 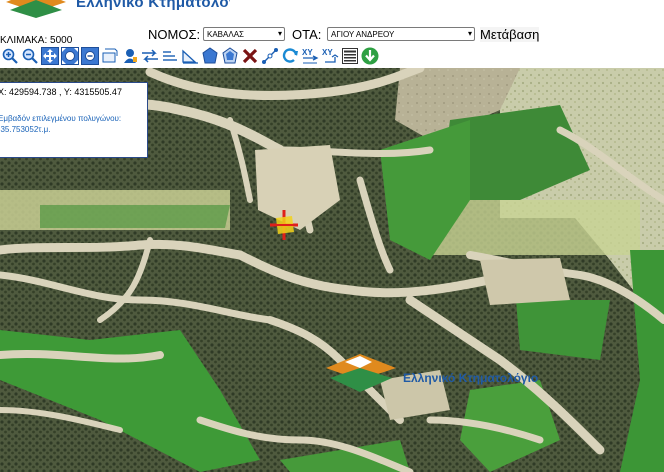 I want to click on logo-text: Ελληνικό Κτηματολόγιο, so click(x=153, y=5).